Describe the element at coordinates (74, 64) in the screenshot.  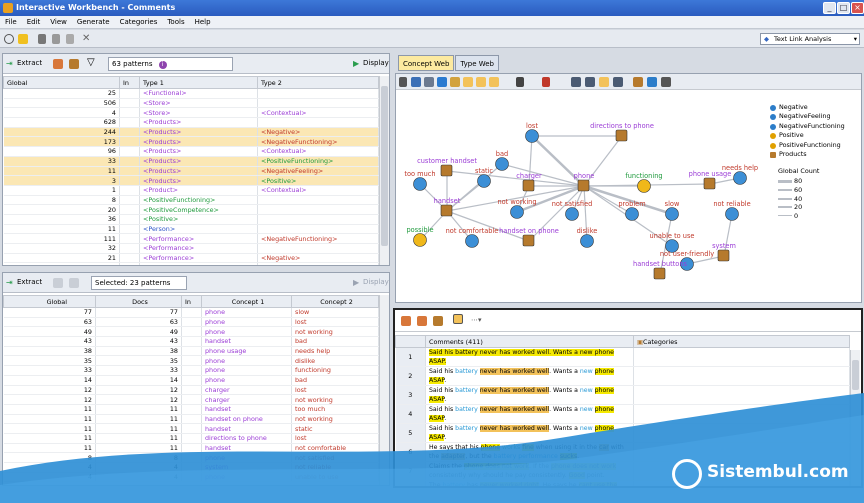
I see `type-icon` at that location.